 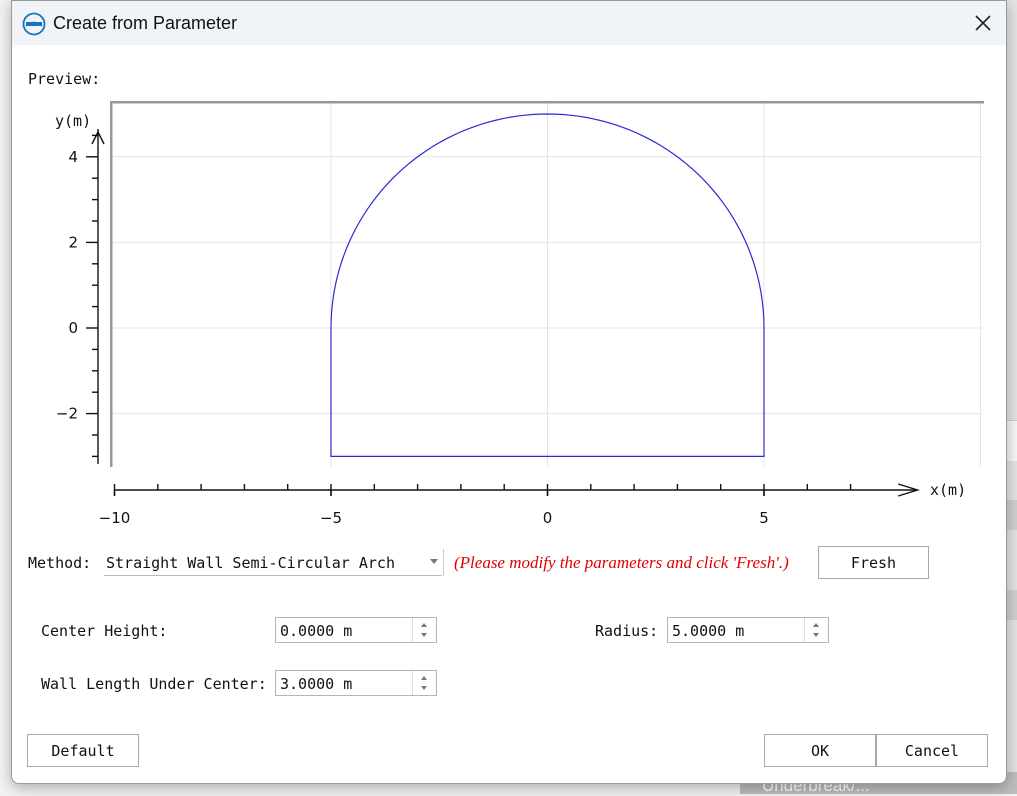 I want to click on method-selected-value: Straight Wall Semi-Circular Arch, so click(x=250, y=563).